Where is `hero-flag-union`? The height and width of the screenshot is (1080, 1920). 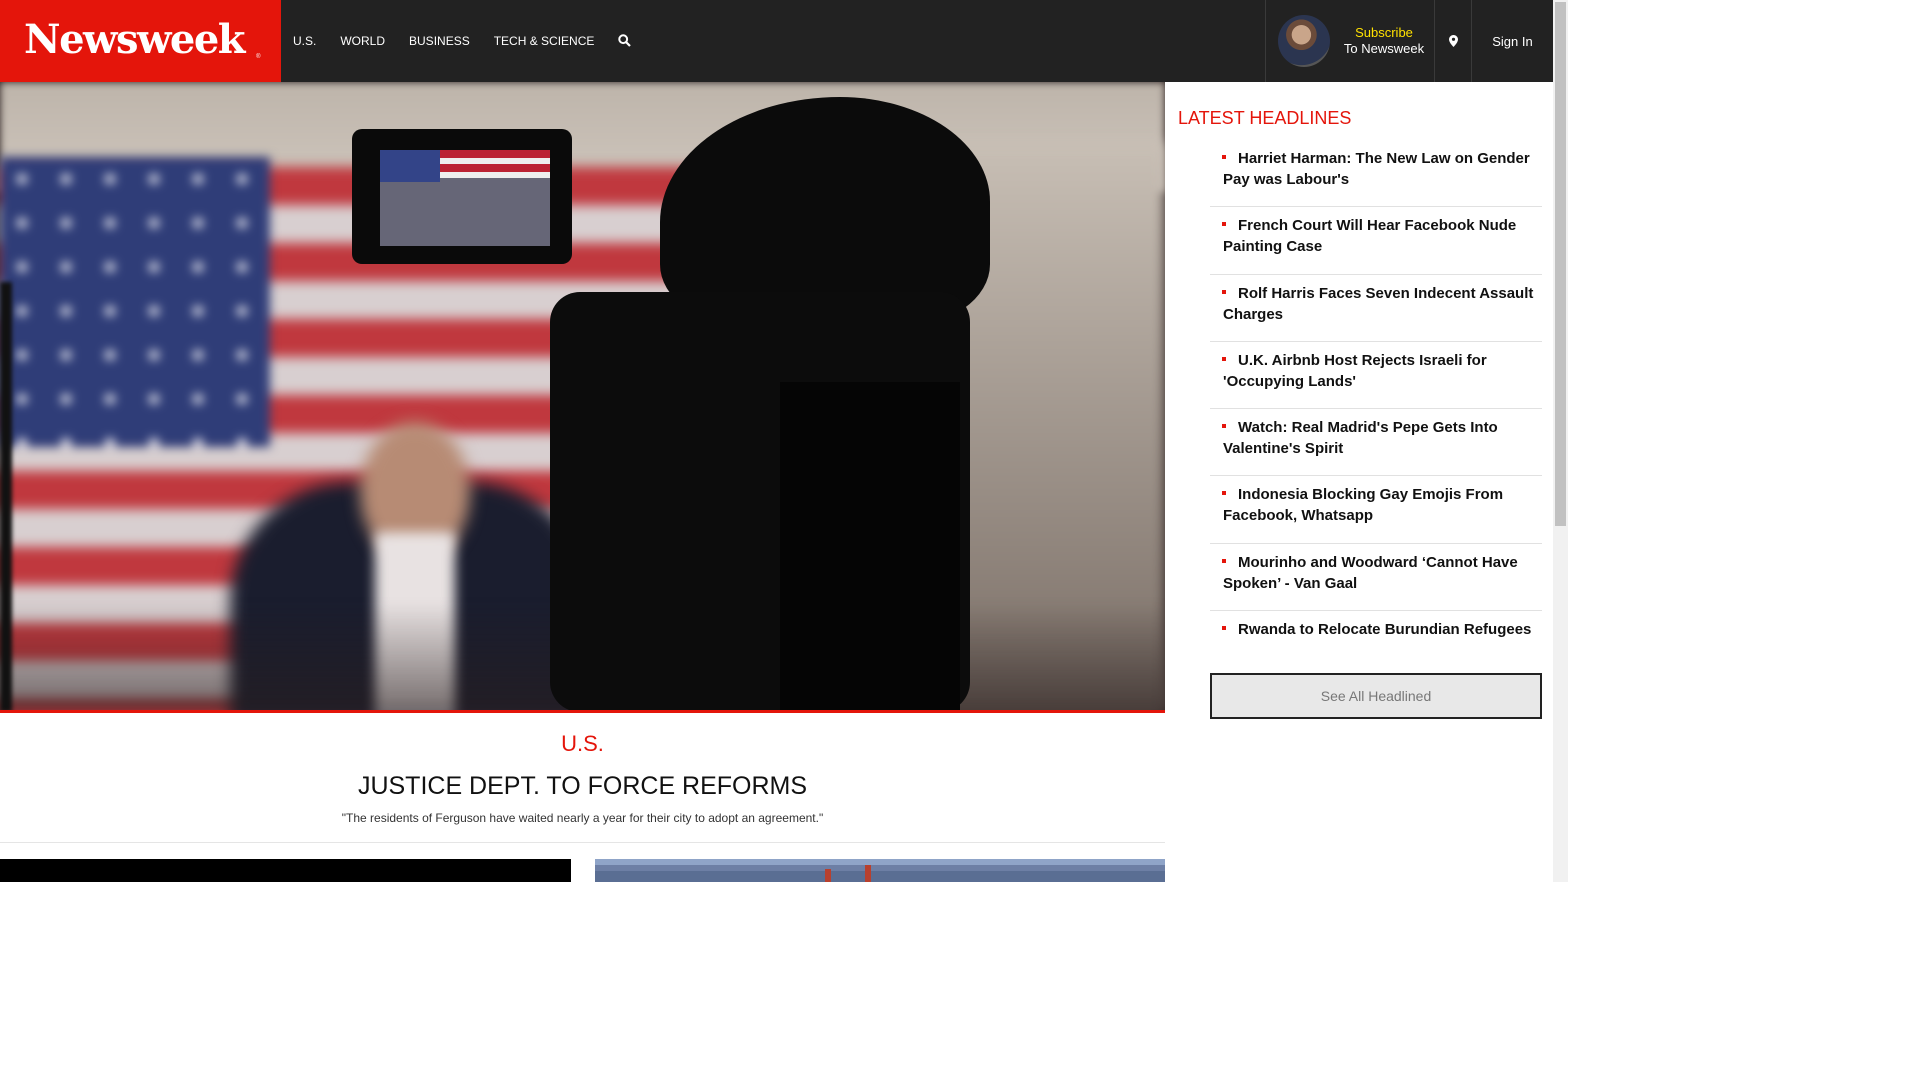
hero-flag-union is located at coordinates (135, 302).